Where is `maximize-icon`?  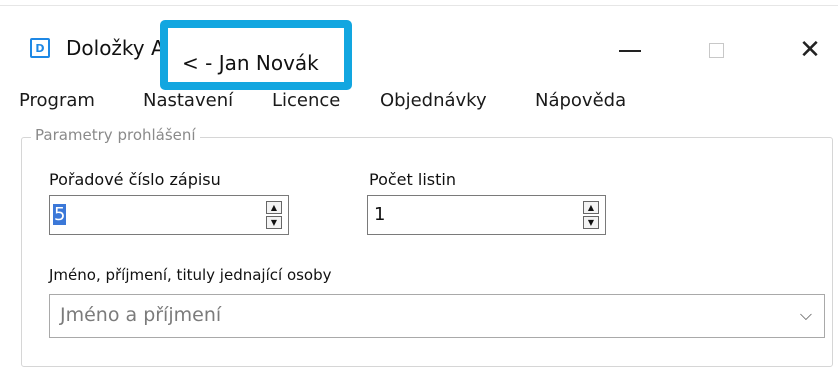 maximize-icon is located at coordinates (716, 50).